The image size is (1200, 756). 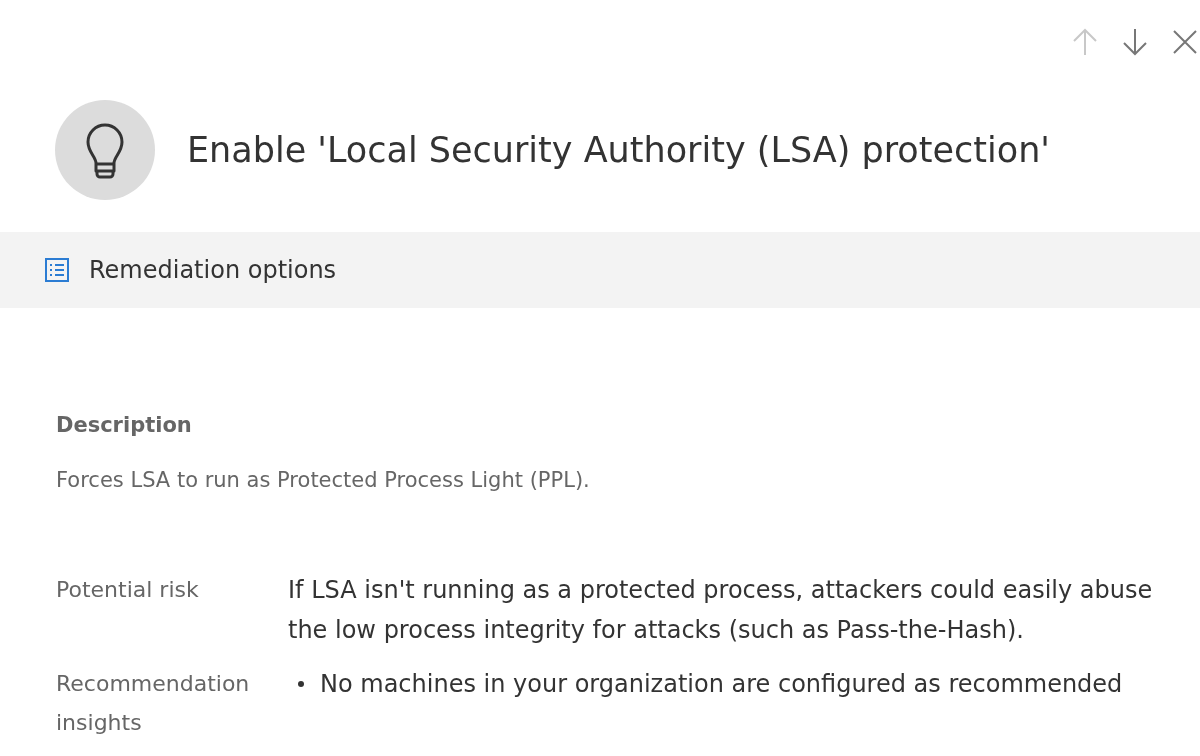 What do you see at coordinates (721, 684) in the screenshot?
I see `insight-text: No machines in your organization are configured as recommended` at bounding box center [721, 684].